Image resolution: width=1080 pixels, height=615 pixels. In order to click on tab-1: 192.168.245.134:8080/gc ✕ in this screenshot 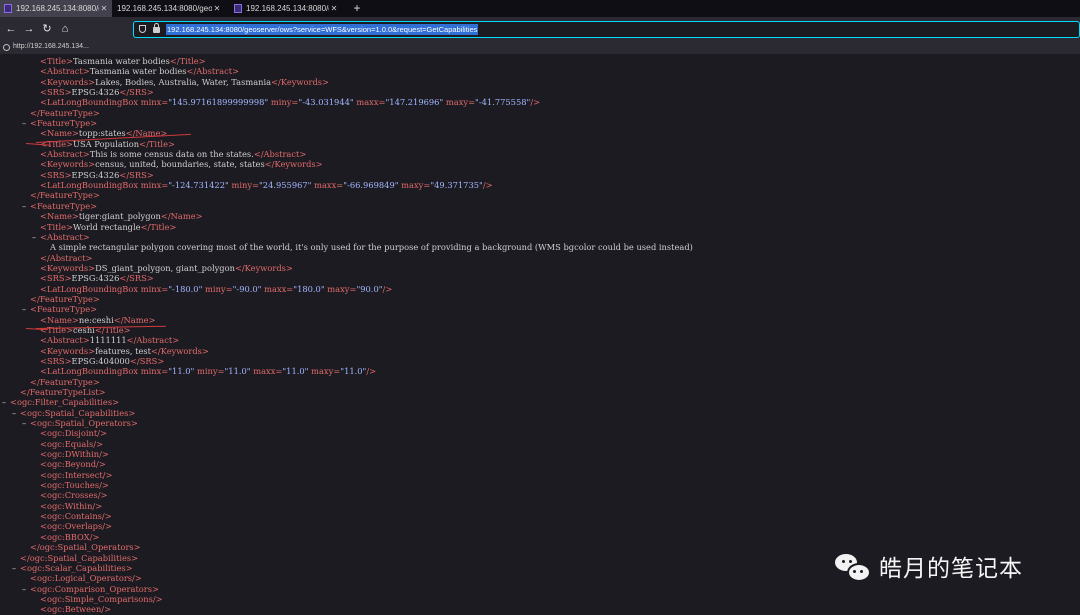, I will do `click(56, 8)`.